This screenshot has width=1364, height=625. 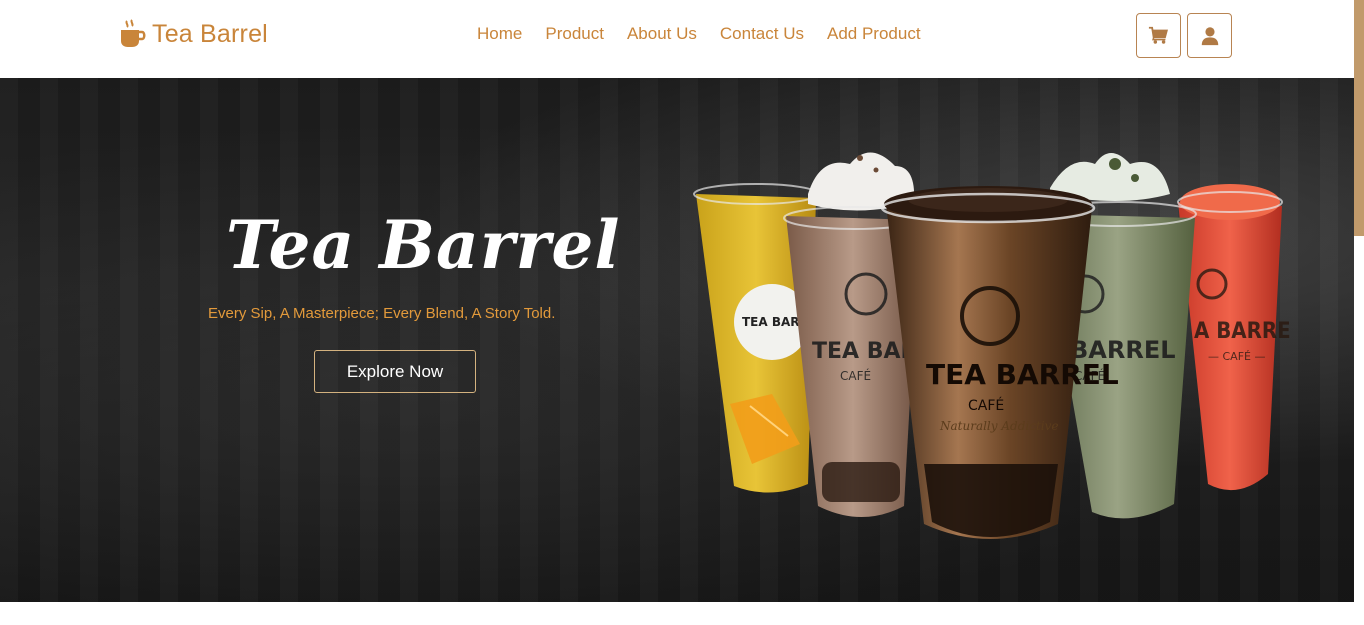 What do you see at coordinates (210, 33) in the screenshot?
I see `brand-name: Tea Barrel` at bounding box center [210, 33].